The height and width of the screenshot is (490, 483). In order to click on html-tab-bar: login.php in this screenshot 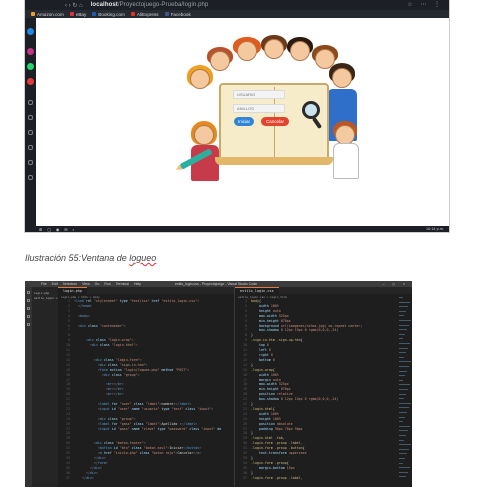, I will do `click(146, 290)`.